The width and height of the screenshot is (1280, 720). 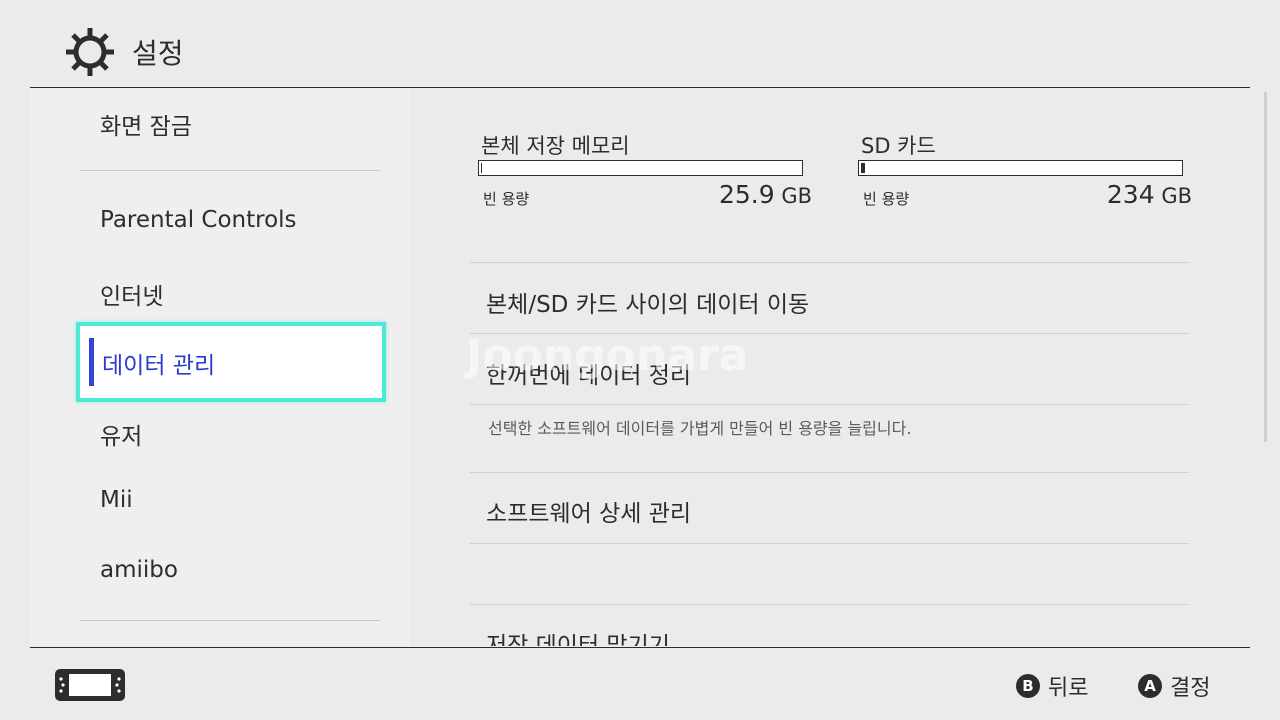 What do you see at coordinates (640, 87) in the screenshot?
I see `header-divider` at bounding box center [640, 87].